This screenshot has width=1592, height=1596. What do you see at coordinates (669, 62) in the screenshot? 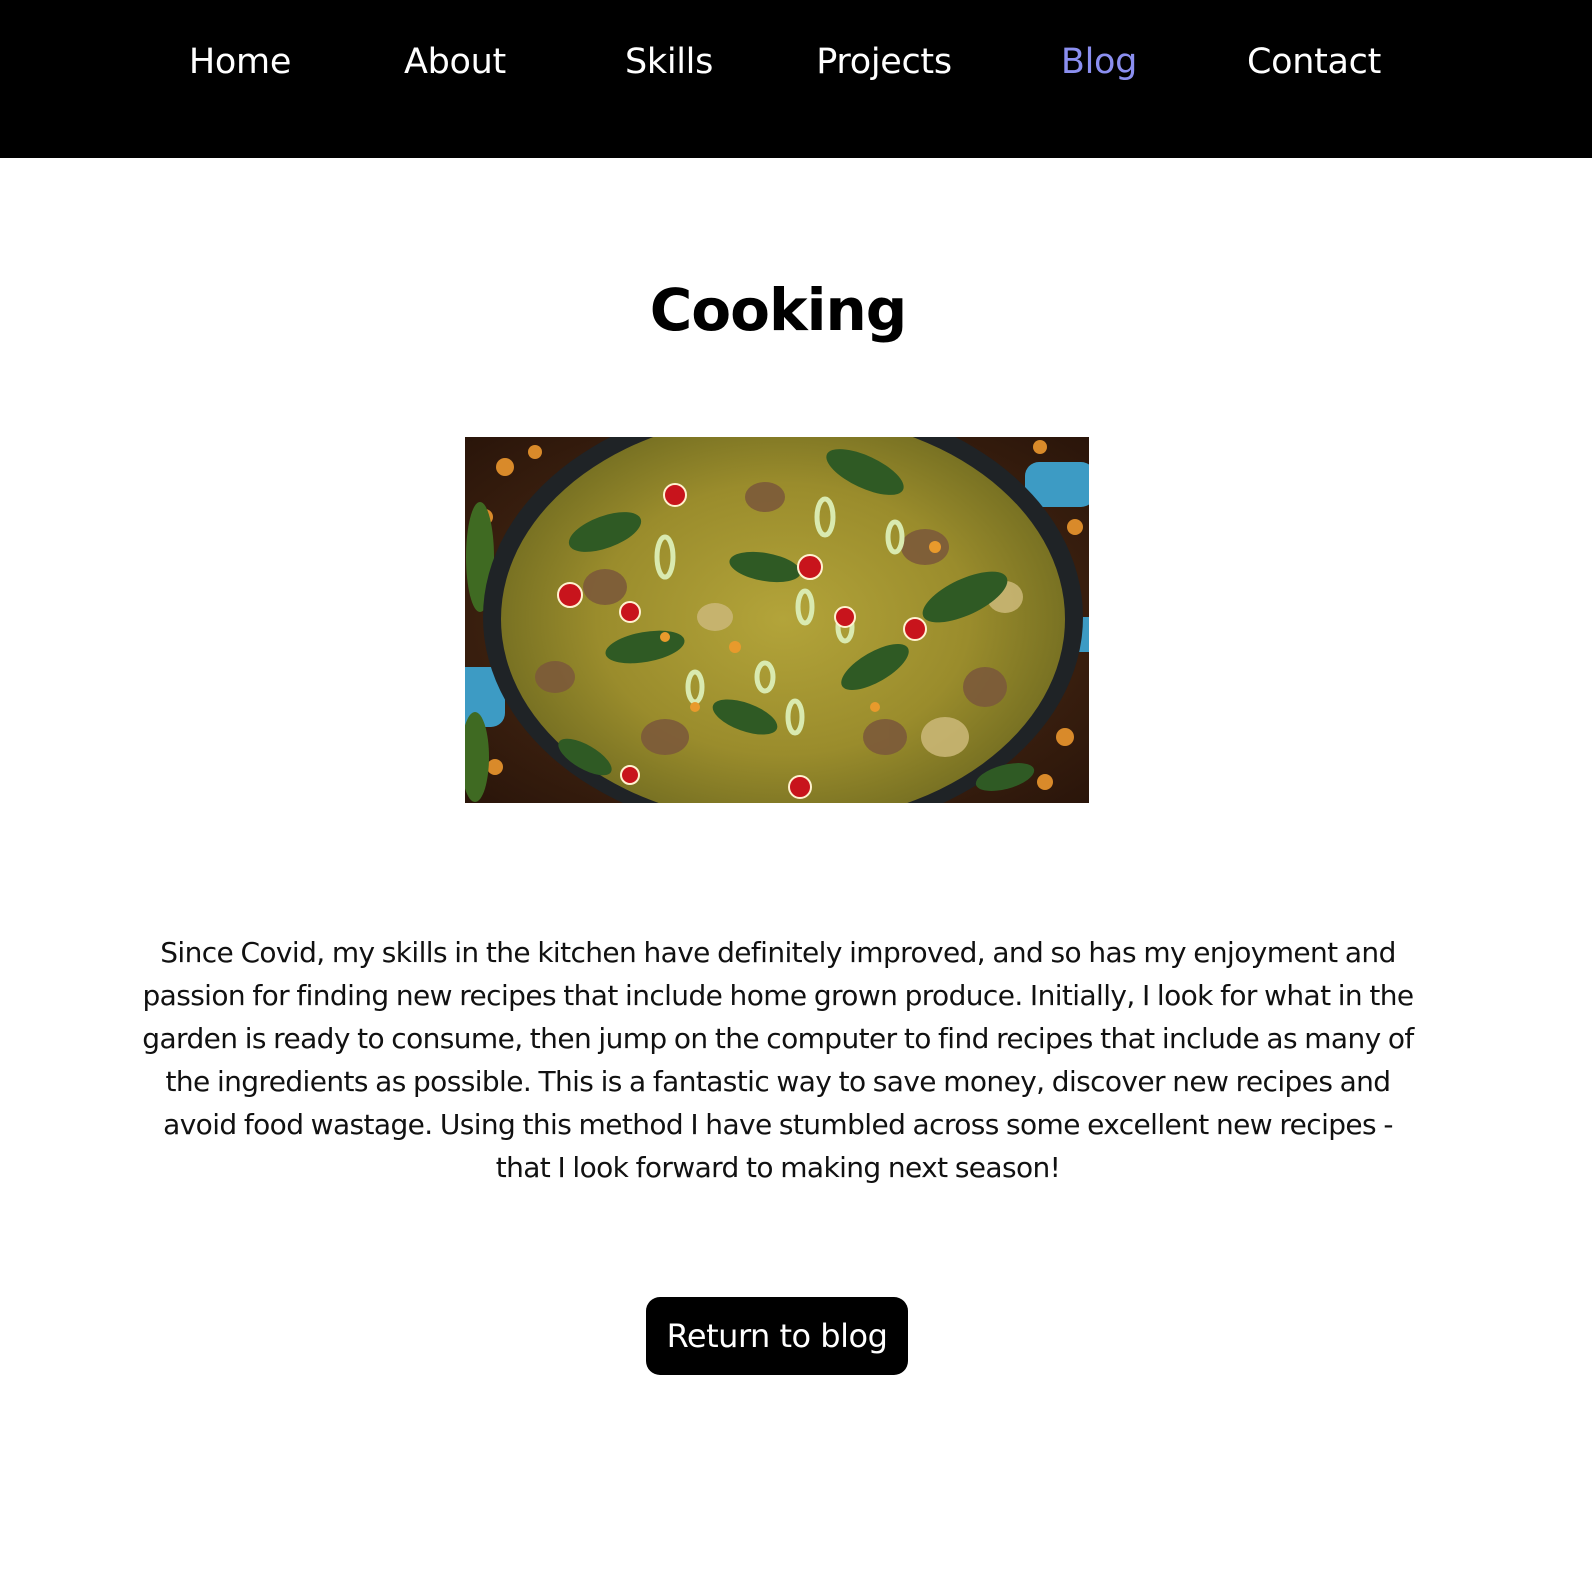
I see `nav-link-skills: Skills` at bounding box center [669, 62].